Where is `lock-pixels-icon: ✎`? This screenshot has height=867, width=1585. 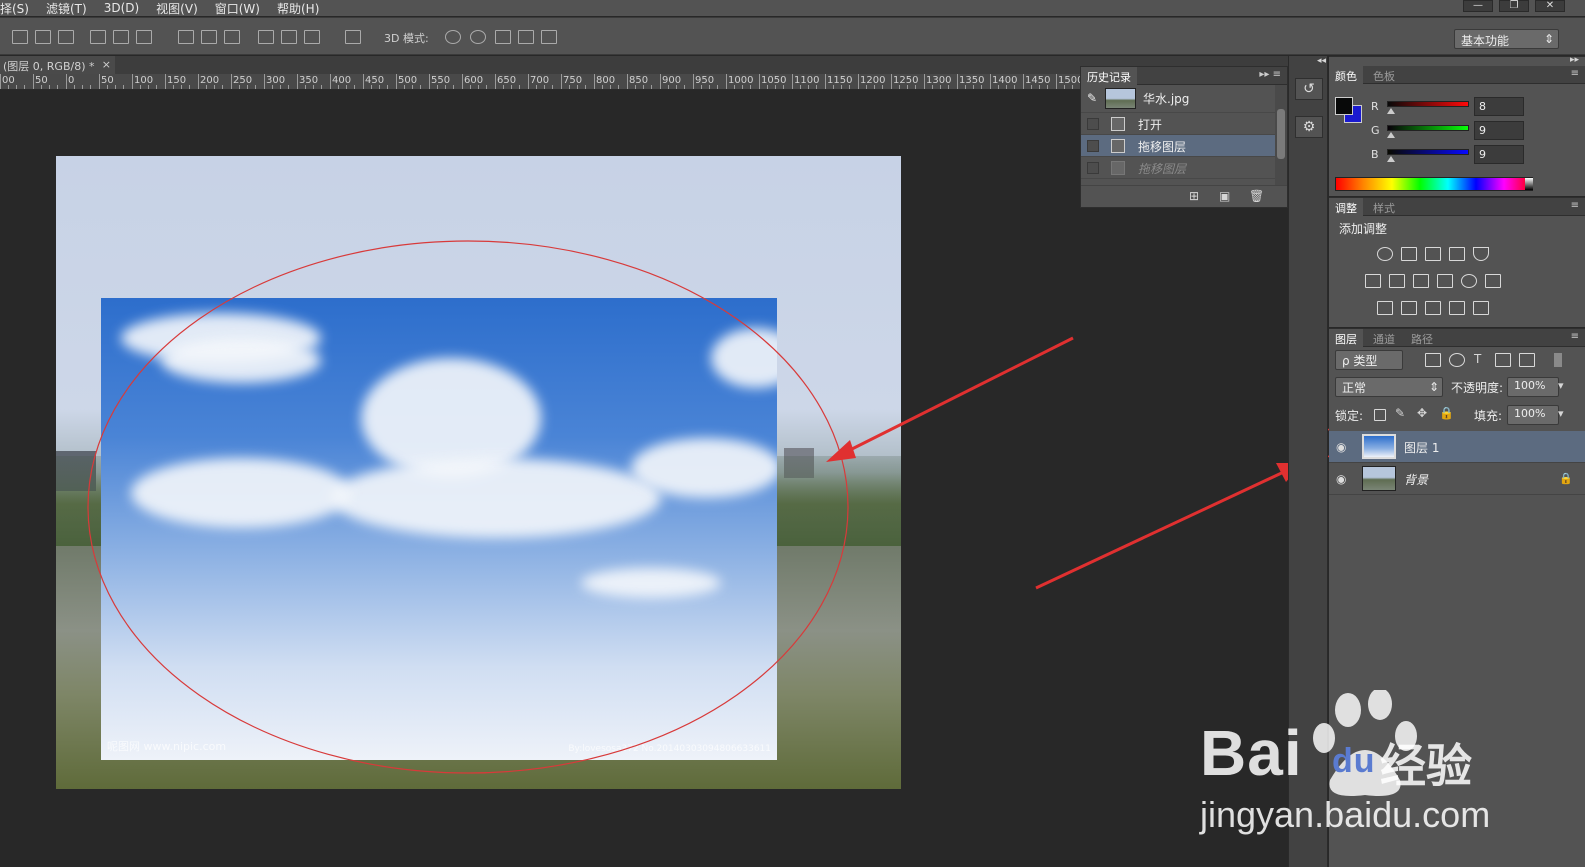
lock-pixels-icon: ✎ is located at coordinates (1400, 413).